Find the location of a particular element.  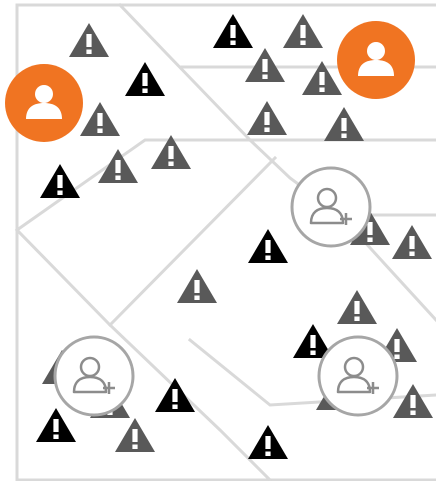

road is located at coordinates (190, 401).